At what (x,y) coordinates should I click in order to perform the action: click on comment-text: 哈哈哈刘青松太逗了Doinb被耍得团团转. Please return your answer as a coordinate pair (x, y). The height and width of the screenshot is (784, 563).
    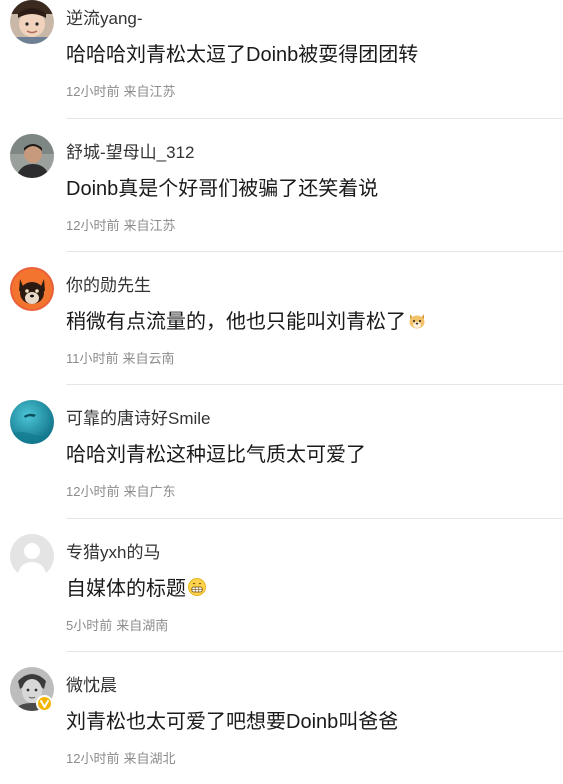
    Looking at the image, I should click on (242, 52).